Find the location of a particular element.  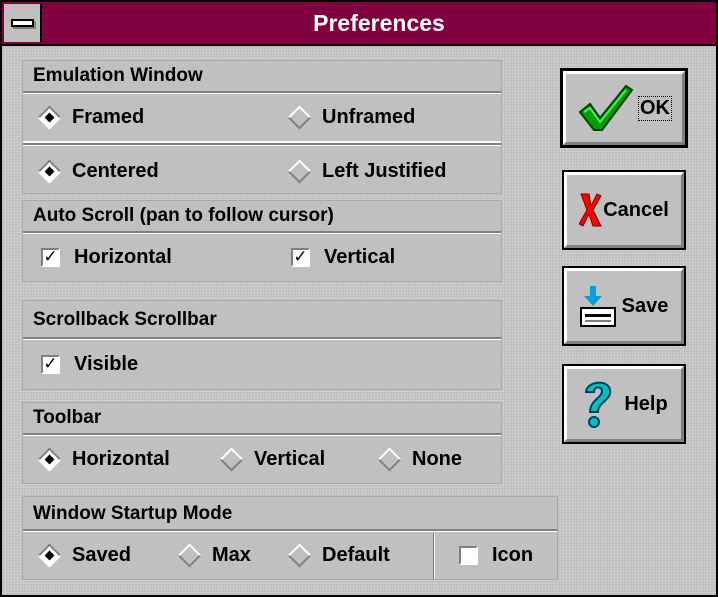

radio-label: Centered is located at coordinates (115, 170).